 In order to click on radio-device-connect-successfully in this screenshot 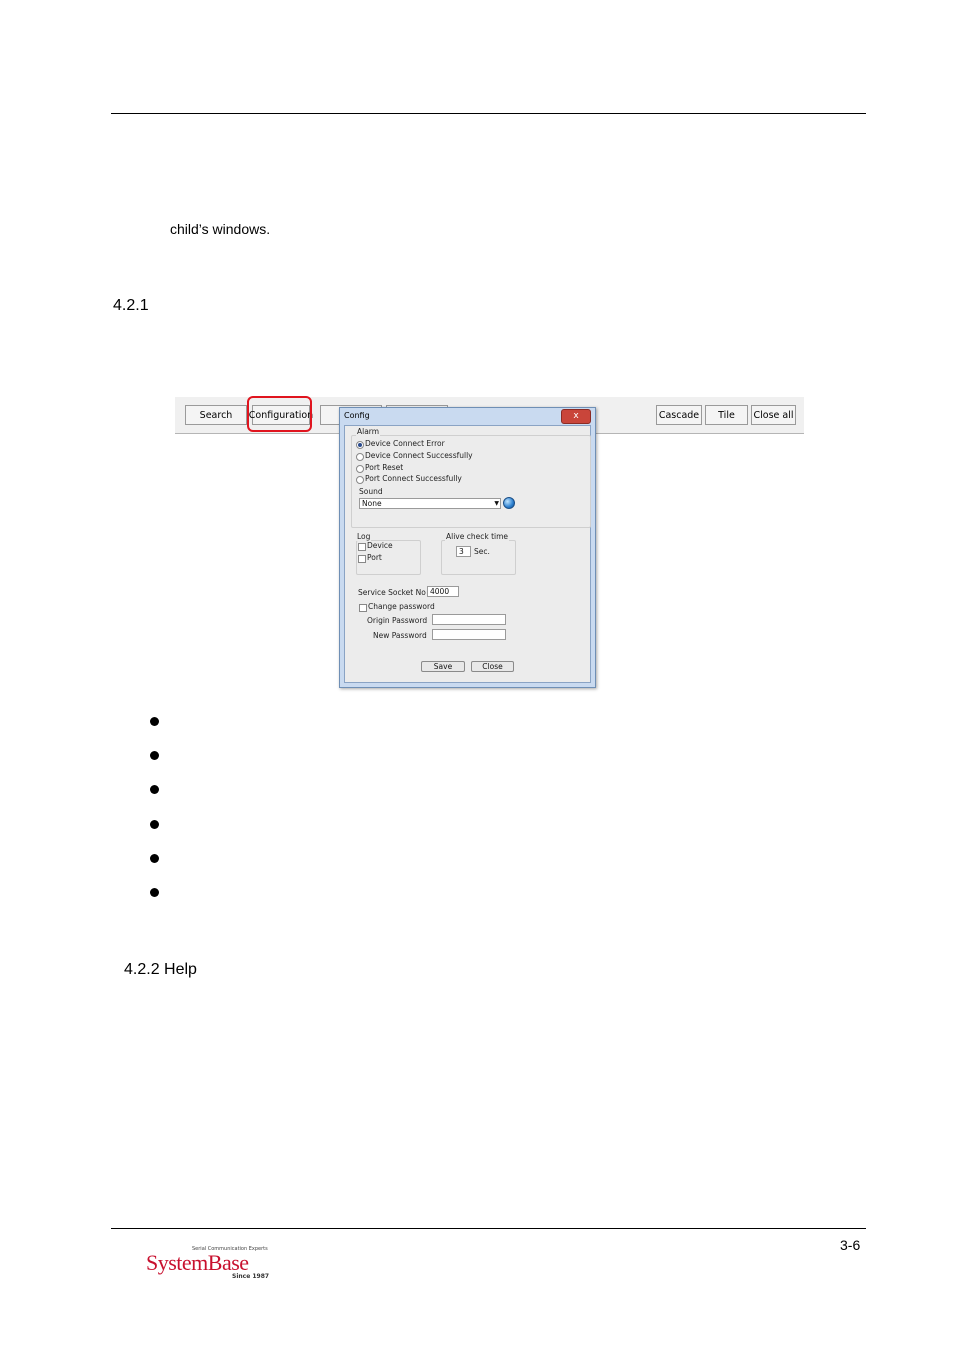, I will do `click(360, 457)`.